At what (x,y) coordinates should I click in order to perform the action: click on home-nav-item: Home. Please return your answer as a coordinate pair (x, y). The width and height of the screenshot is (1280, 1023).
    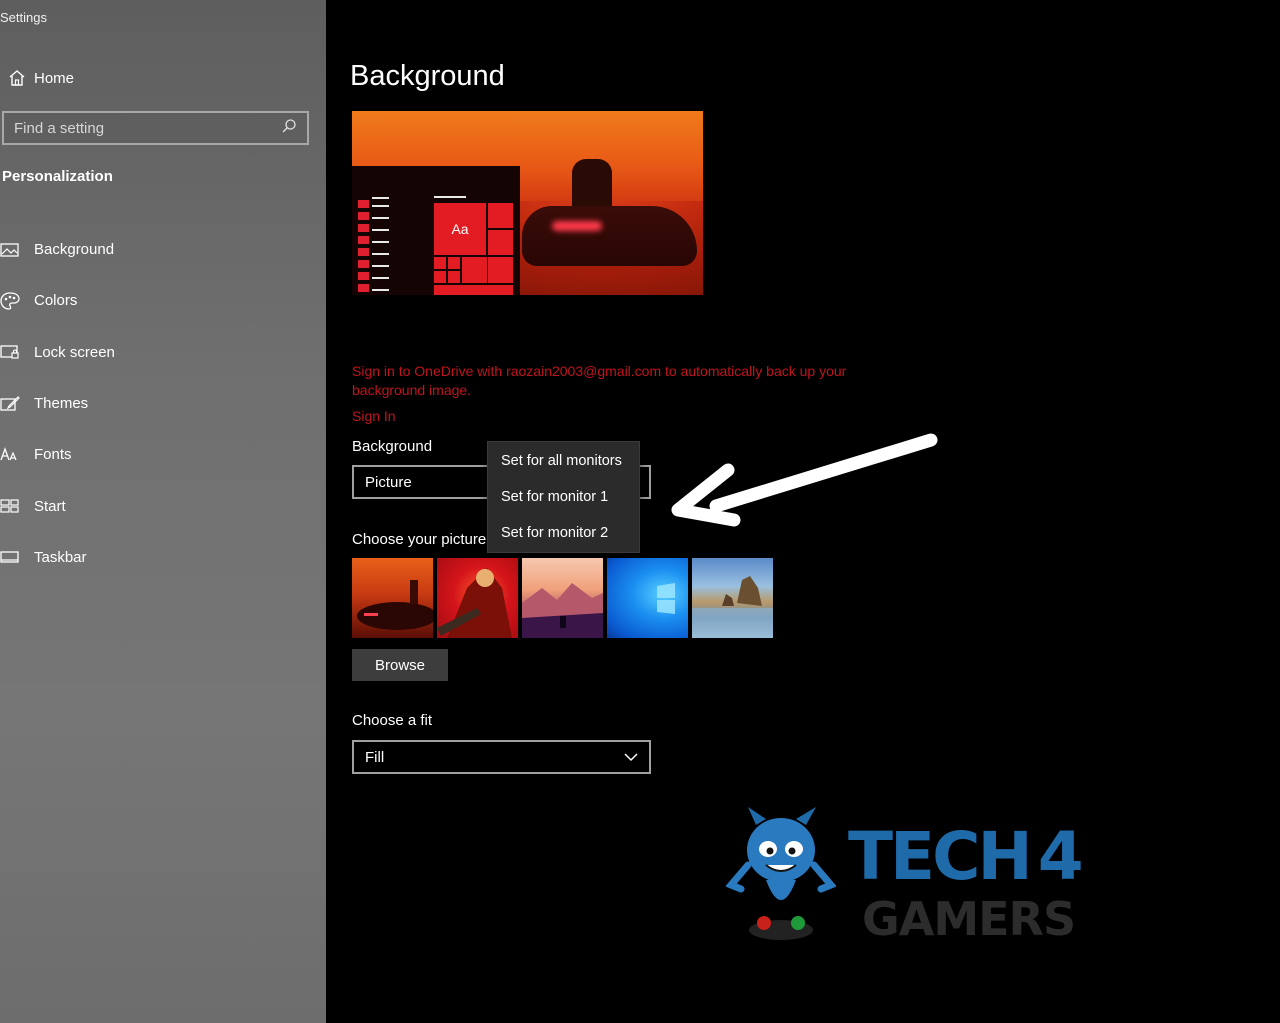
    Looking at the image, I should click on (37, 78).